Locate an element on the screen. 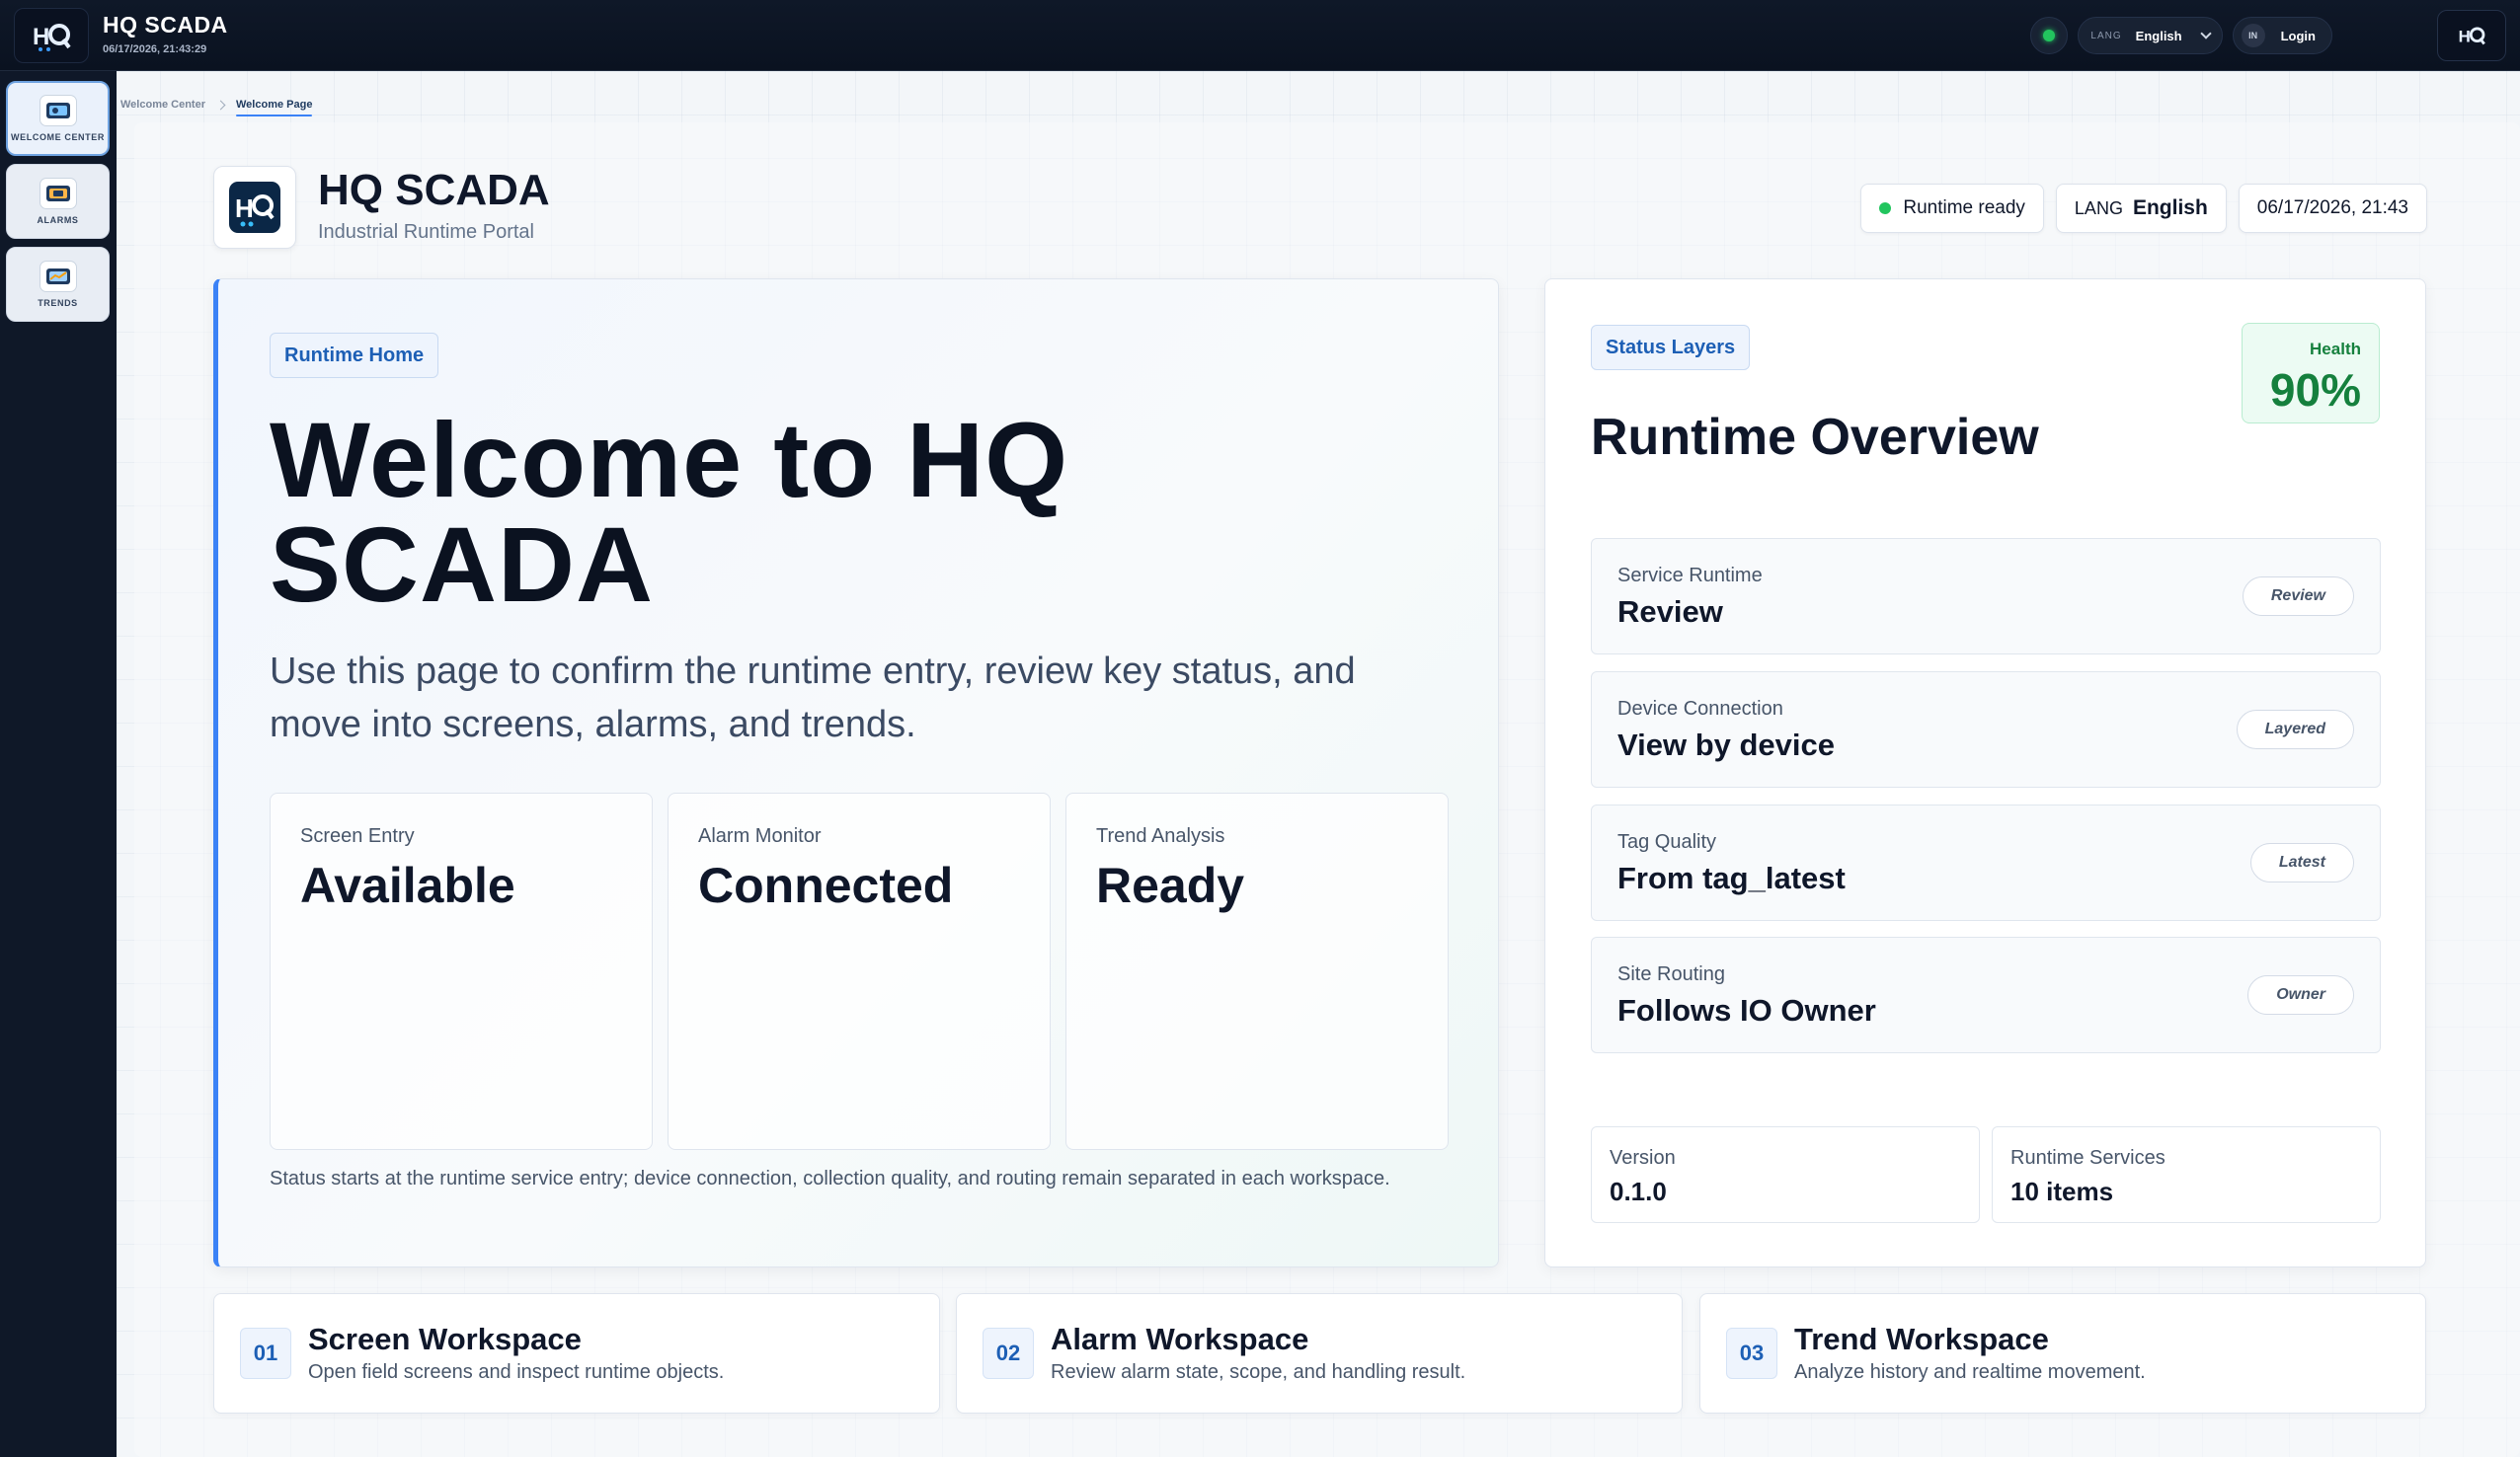 The width and height of the screenshot is (2520, 1457). stat-value: Ready is located at coordinates (1170, 885).